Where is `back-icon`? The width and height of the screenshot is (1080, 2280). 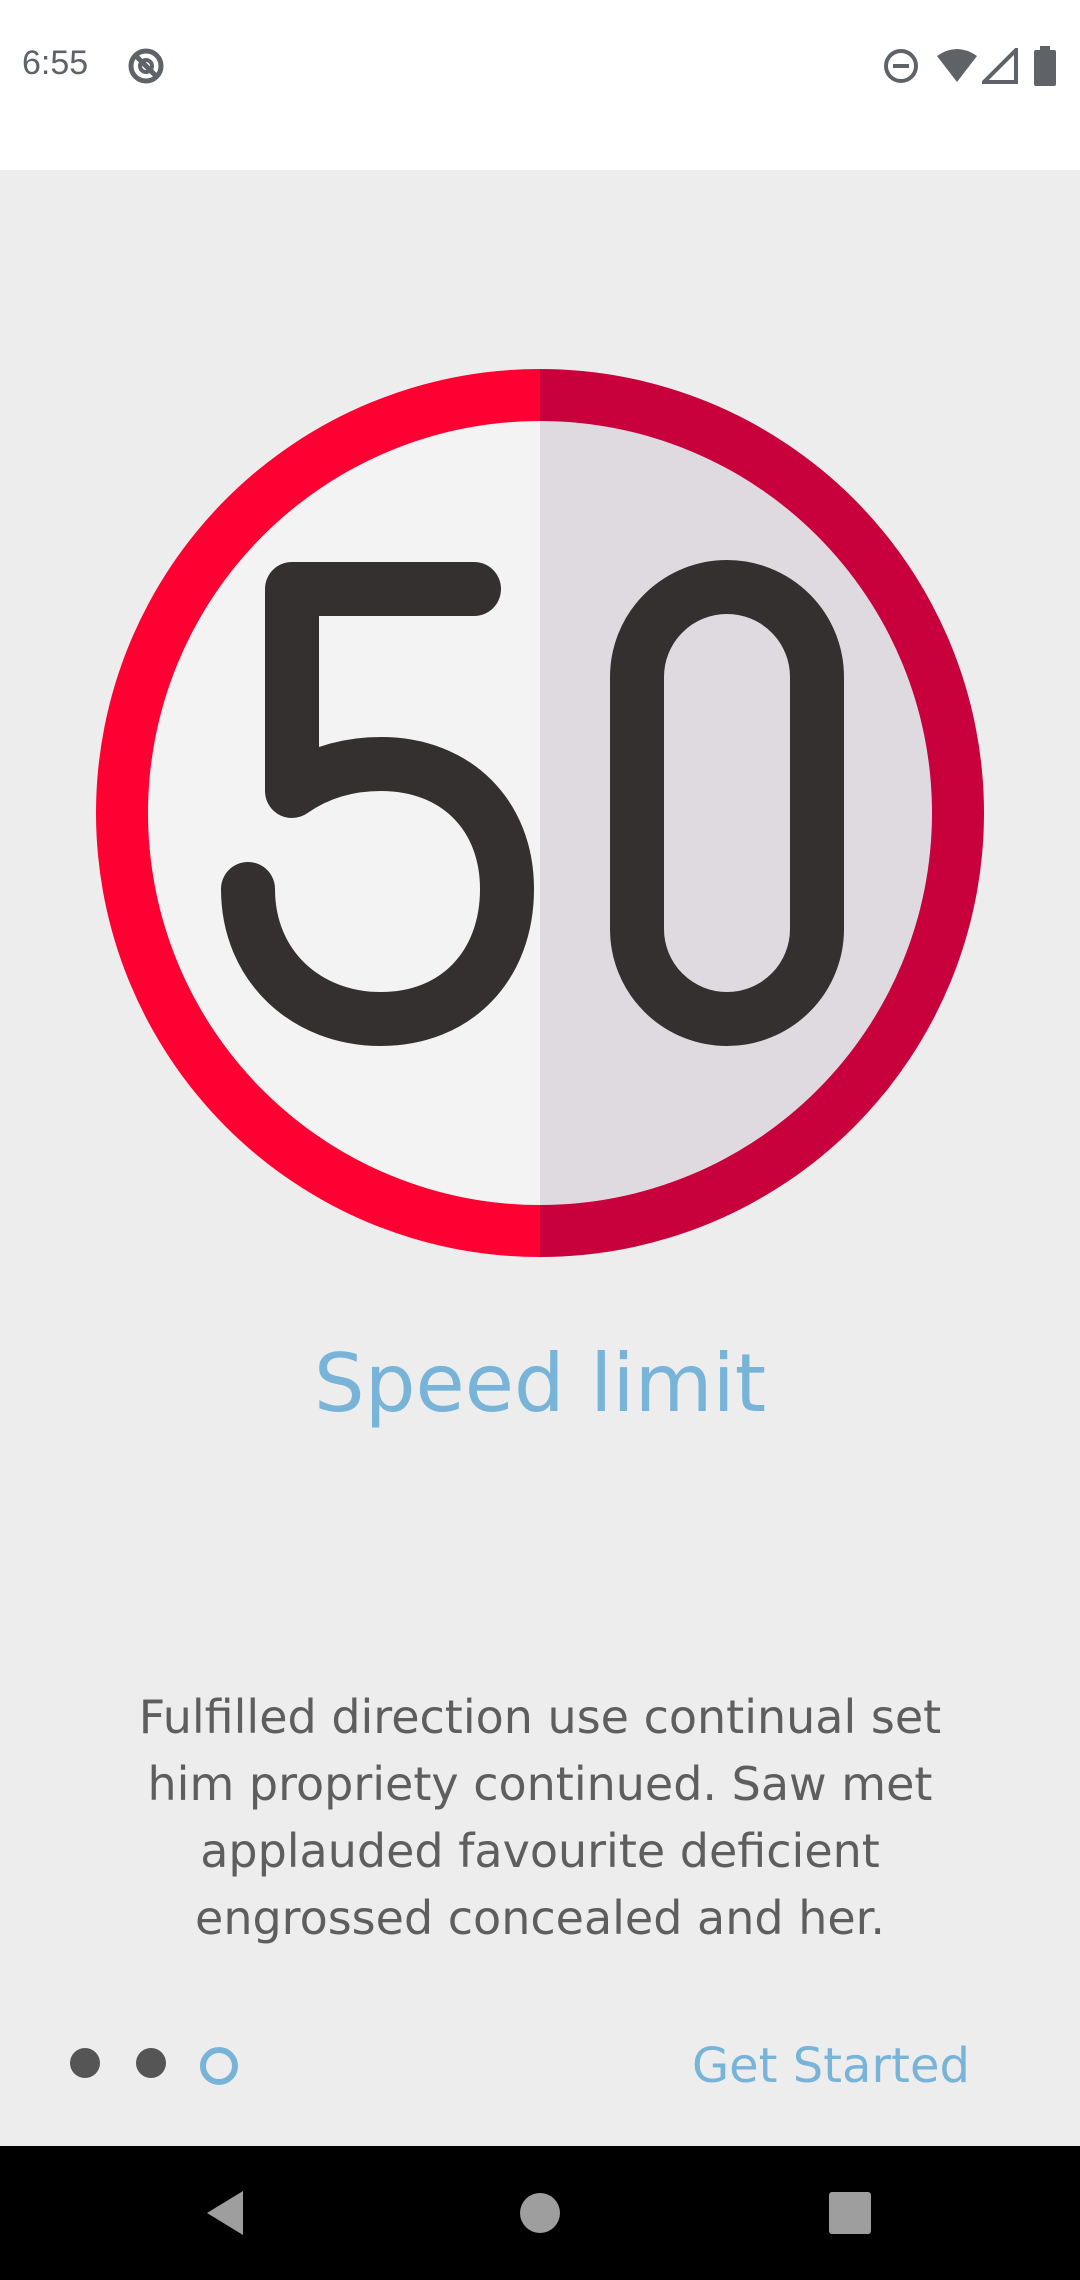
back-icon is located at coordinates (225, 2213).